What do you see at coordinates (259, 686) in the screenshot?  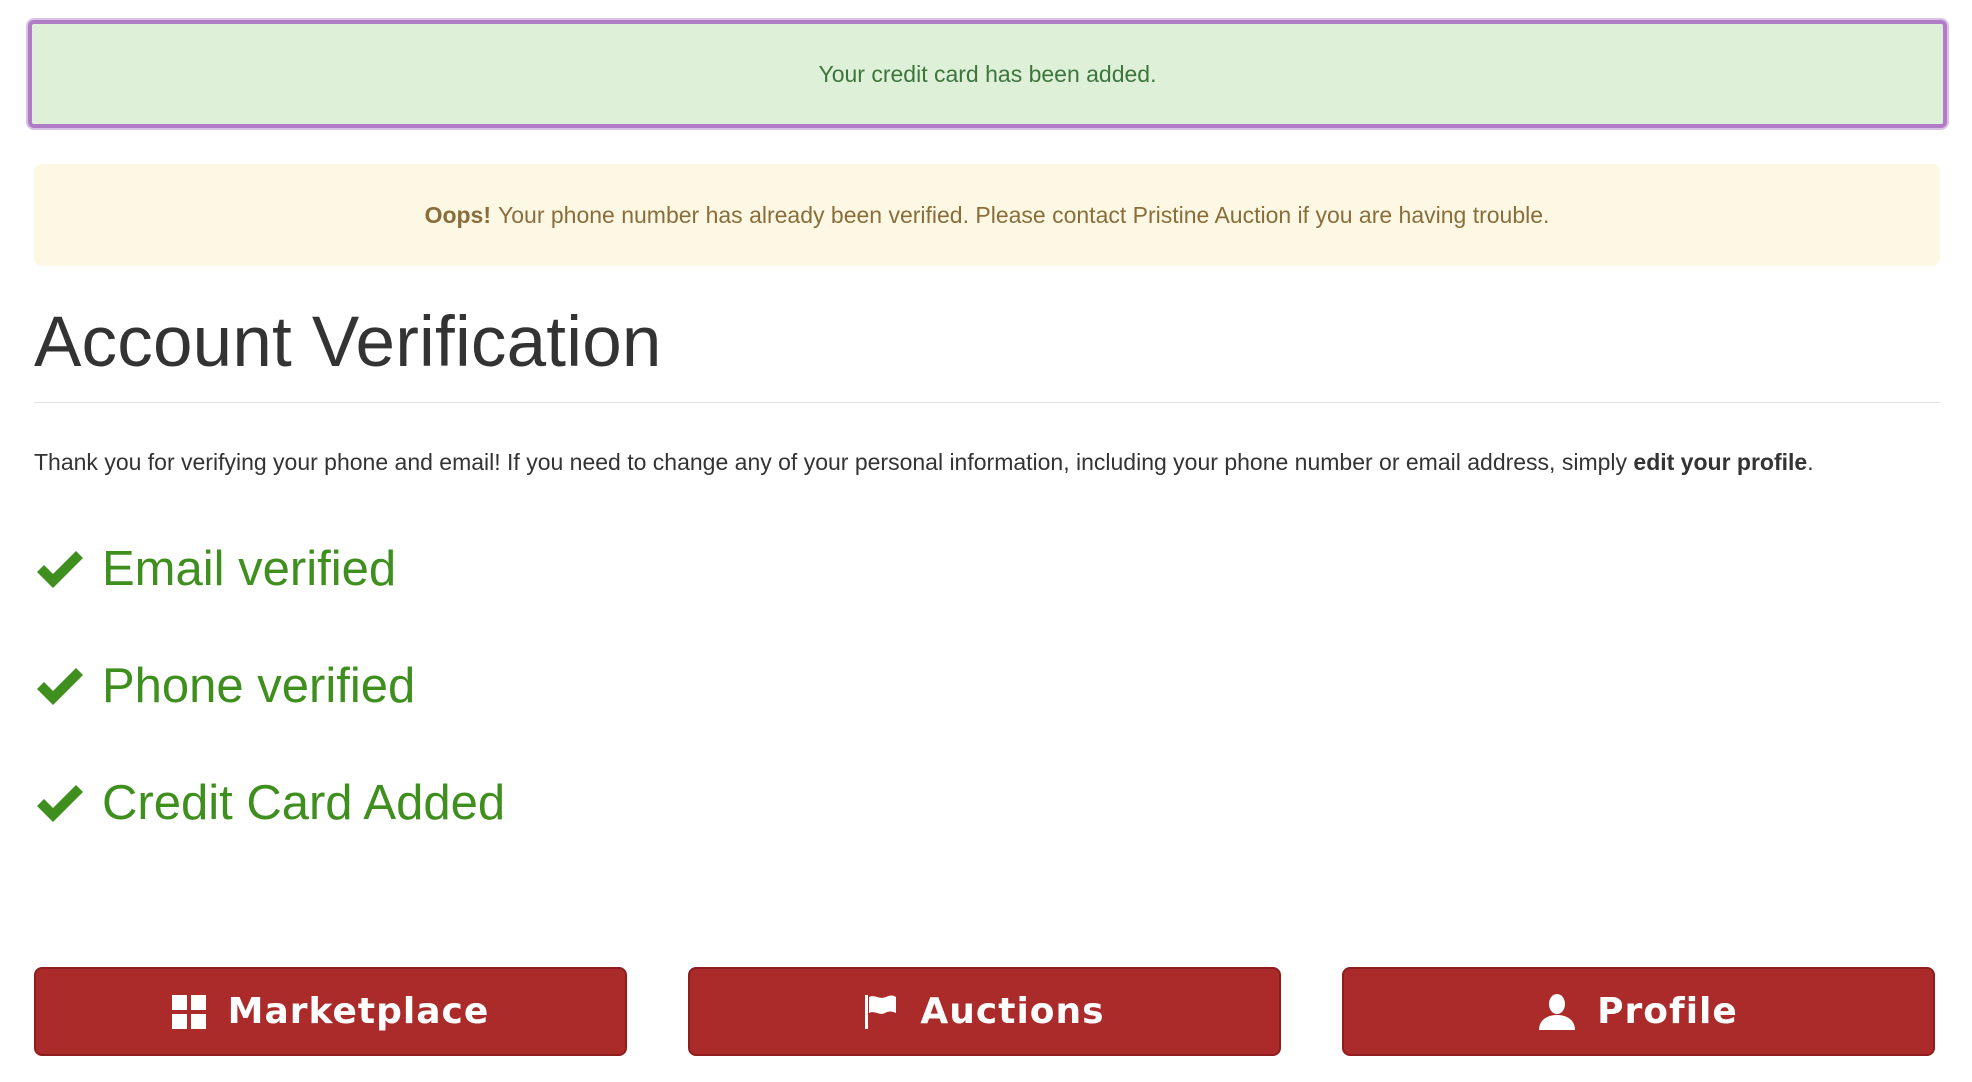 I see `phone-verified-label: Phone verified` at bounding box center [259, 686].